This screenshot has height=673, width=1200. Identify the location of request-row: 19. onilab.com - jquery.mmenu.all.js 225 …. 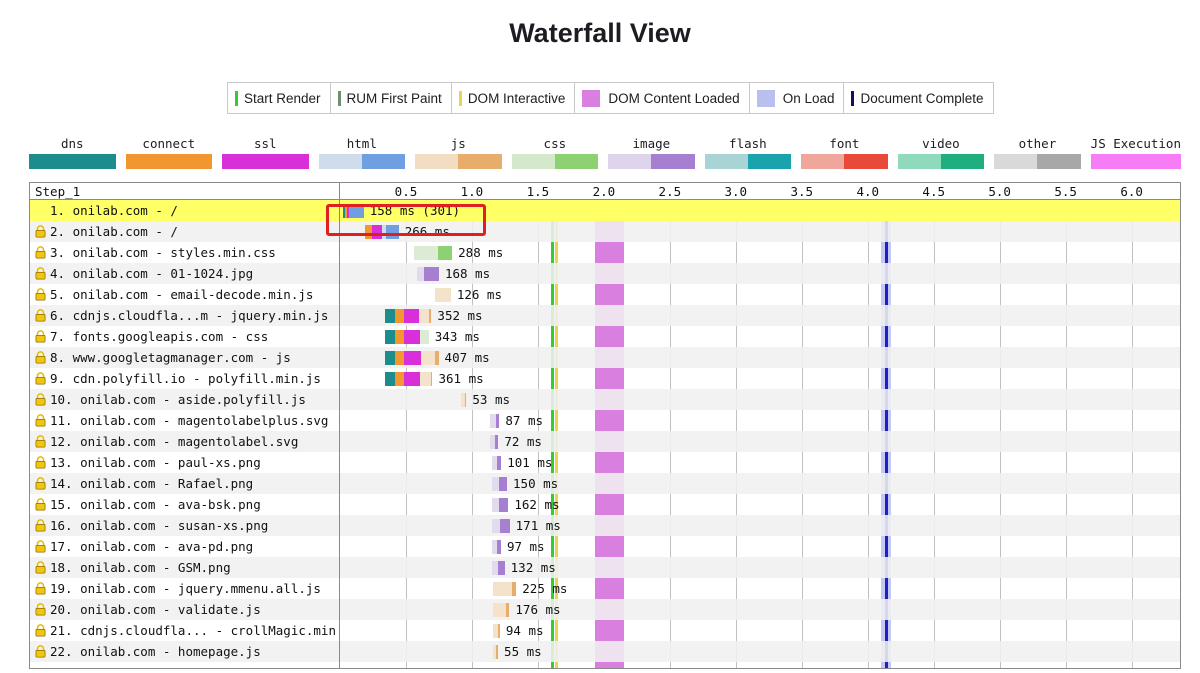
(605, 588).